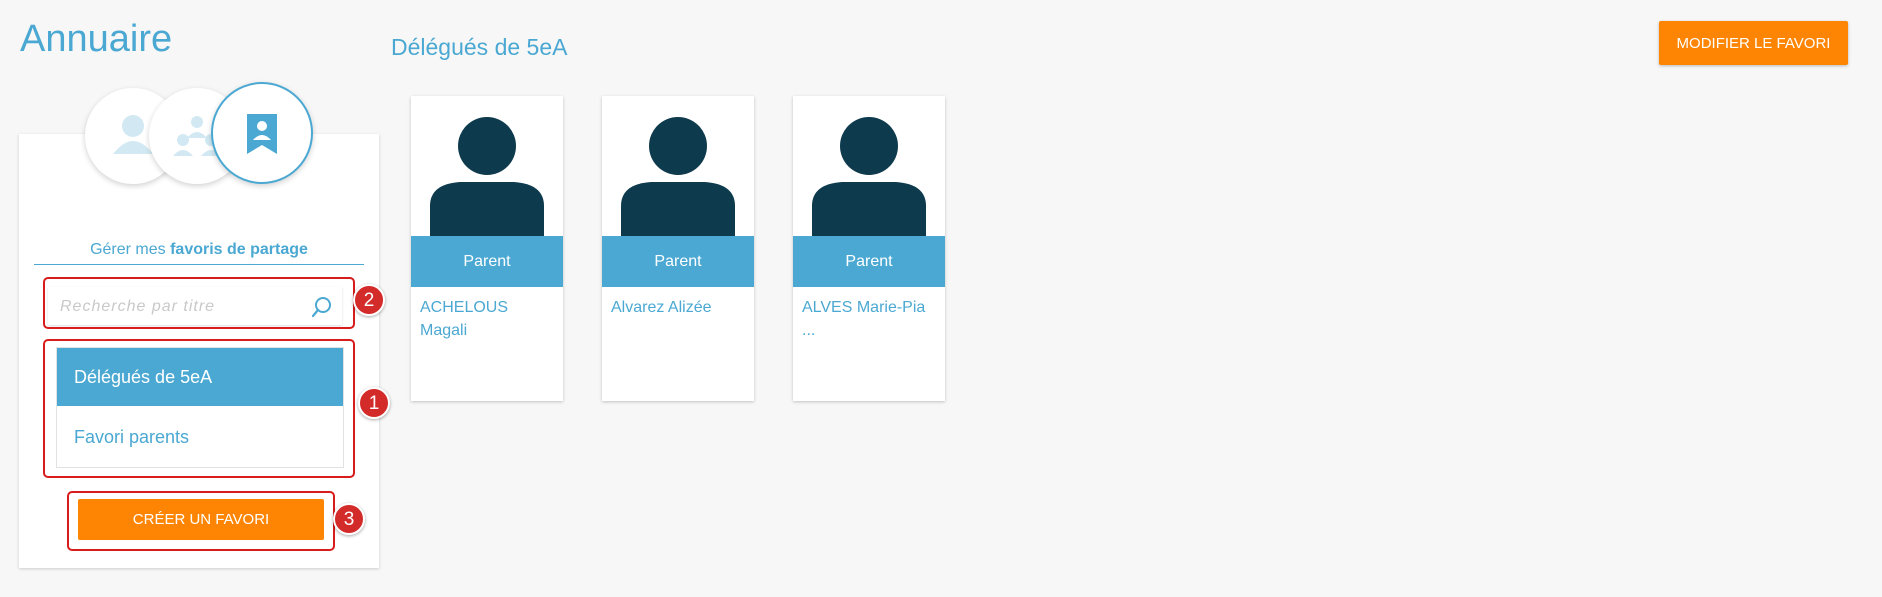 Image resolution: width=1882 pixels, height=597 pixels. Describe the element at coordinates (239, 249) in the screenshot. I see `panel-heading-bold: favoris de partage` at that location.